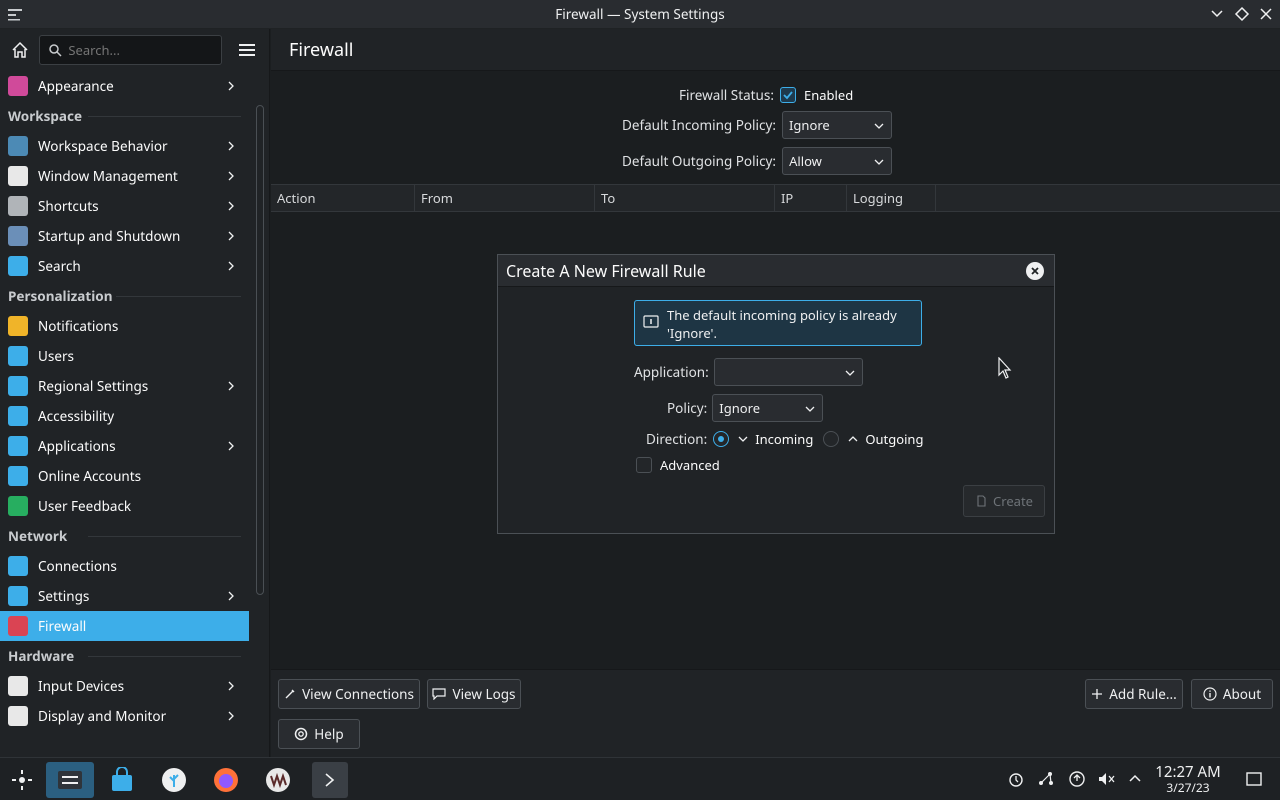  What do you see at coordinates (124, 416) in the screenshot?
I see `sidebar-item-accessibility: Accessibility` at bounding box center [124, 416].